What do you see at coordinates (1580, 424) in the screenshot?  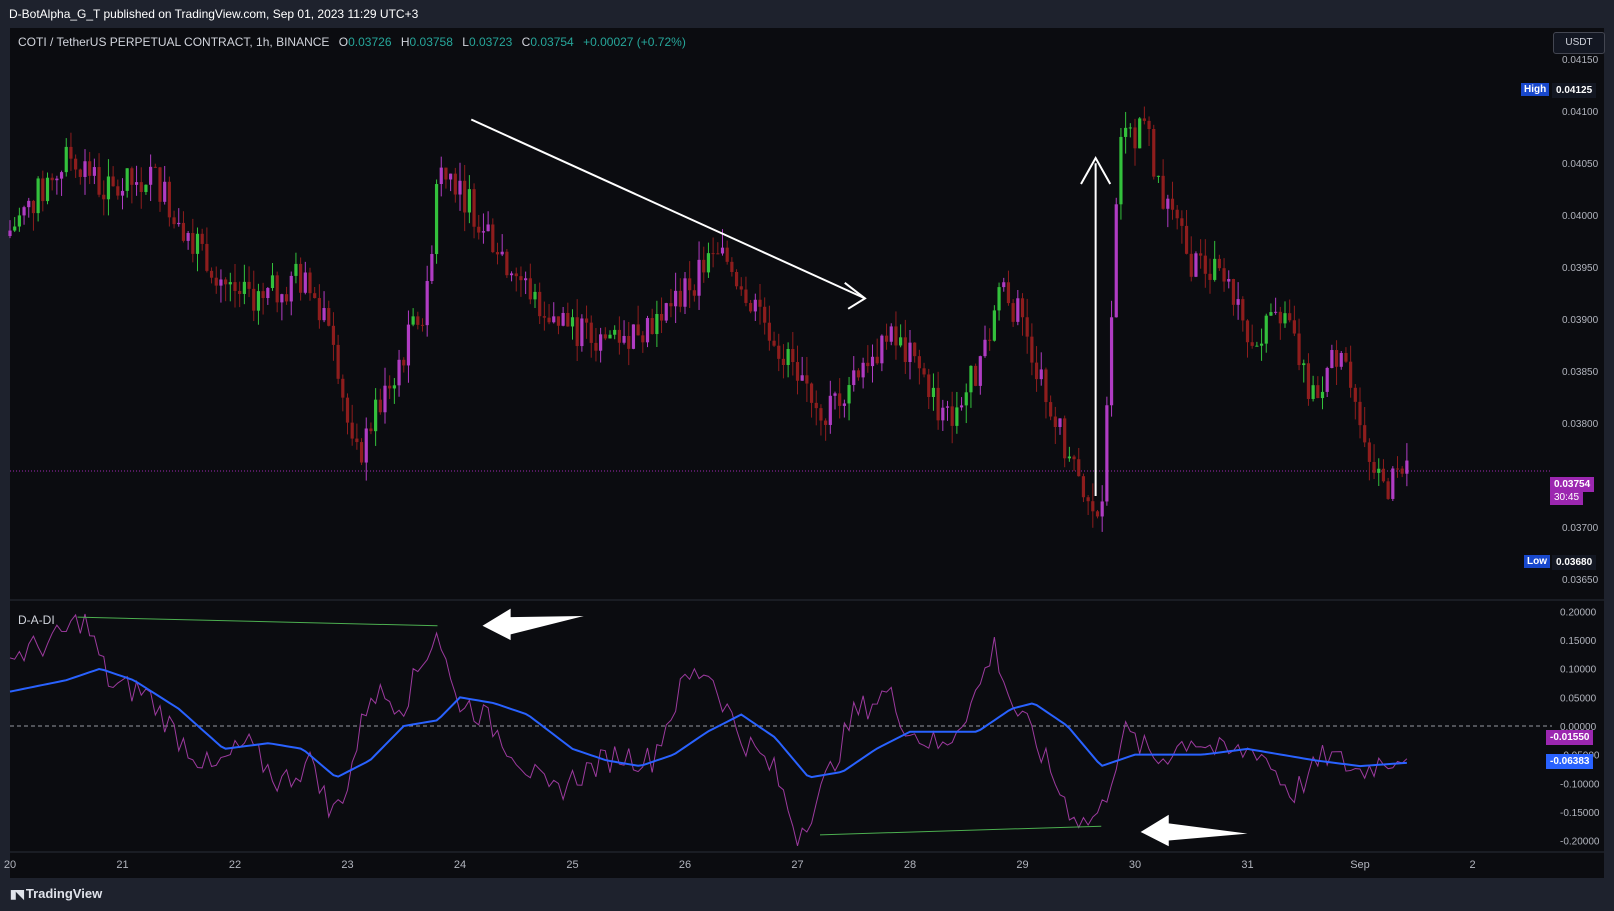 I see `price-tick-label: 0.03800` at bounding box center [1580, 424].